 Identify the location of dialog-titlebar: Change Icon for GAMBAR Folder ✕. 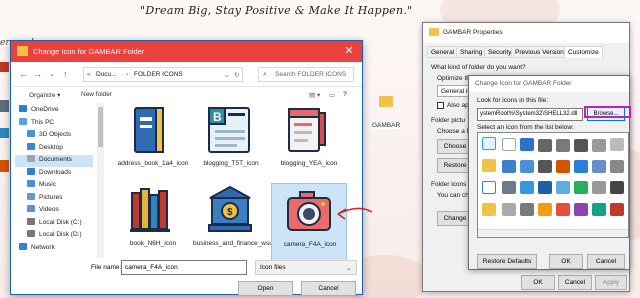
(186, 51).